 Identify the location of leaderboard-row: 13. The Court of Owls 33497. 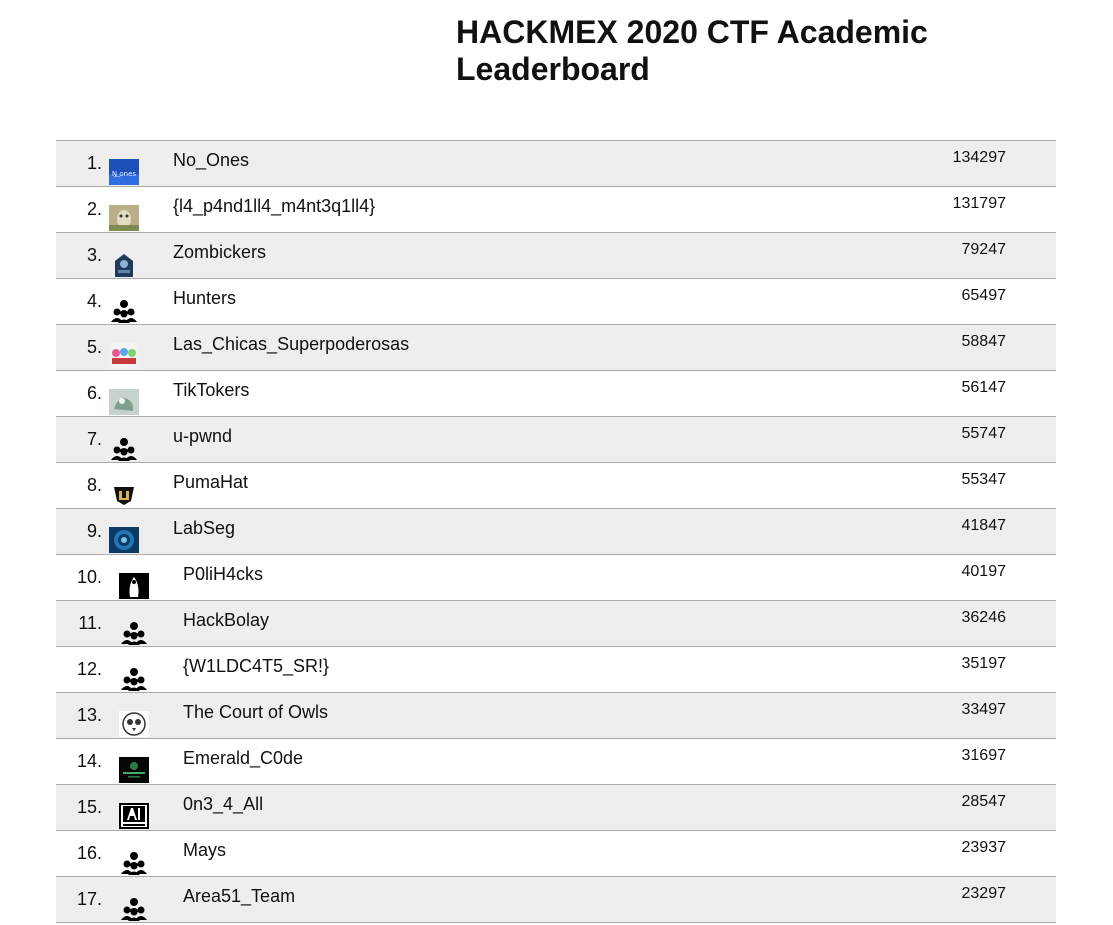
(556, 716).